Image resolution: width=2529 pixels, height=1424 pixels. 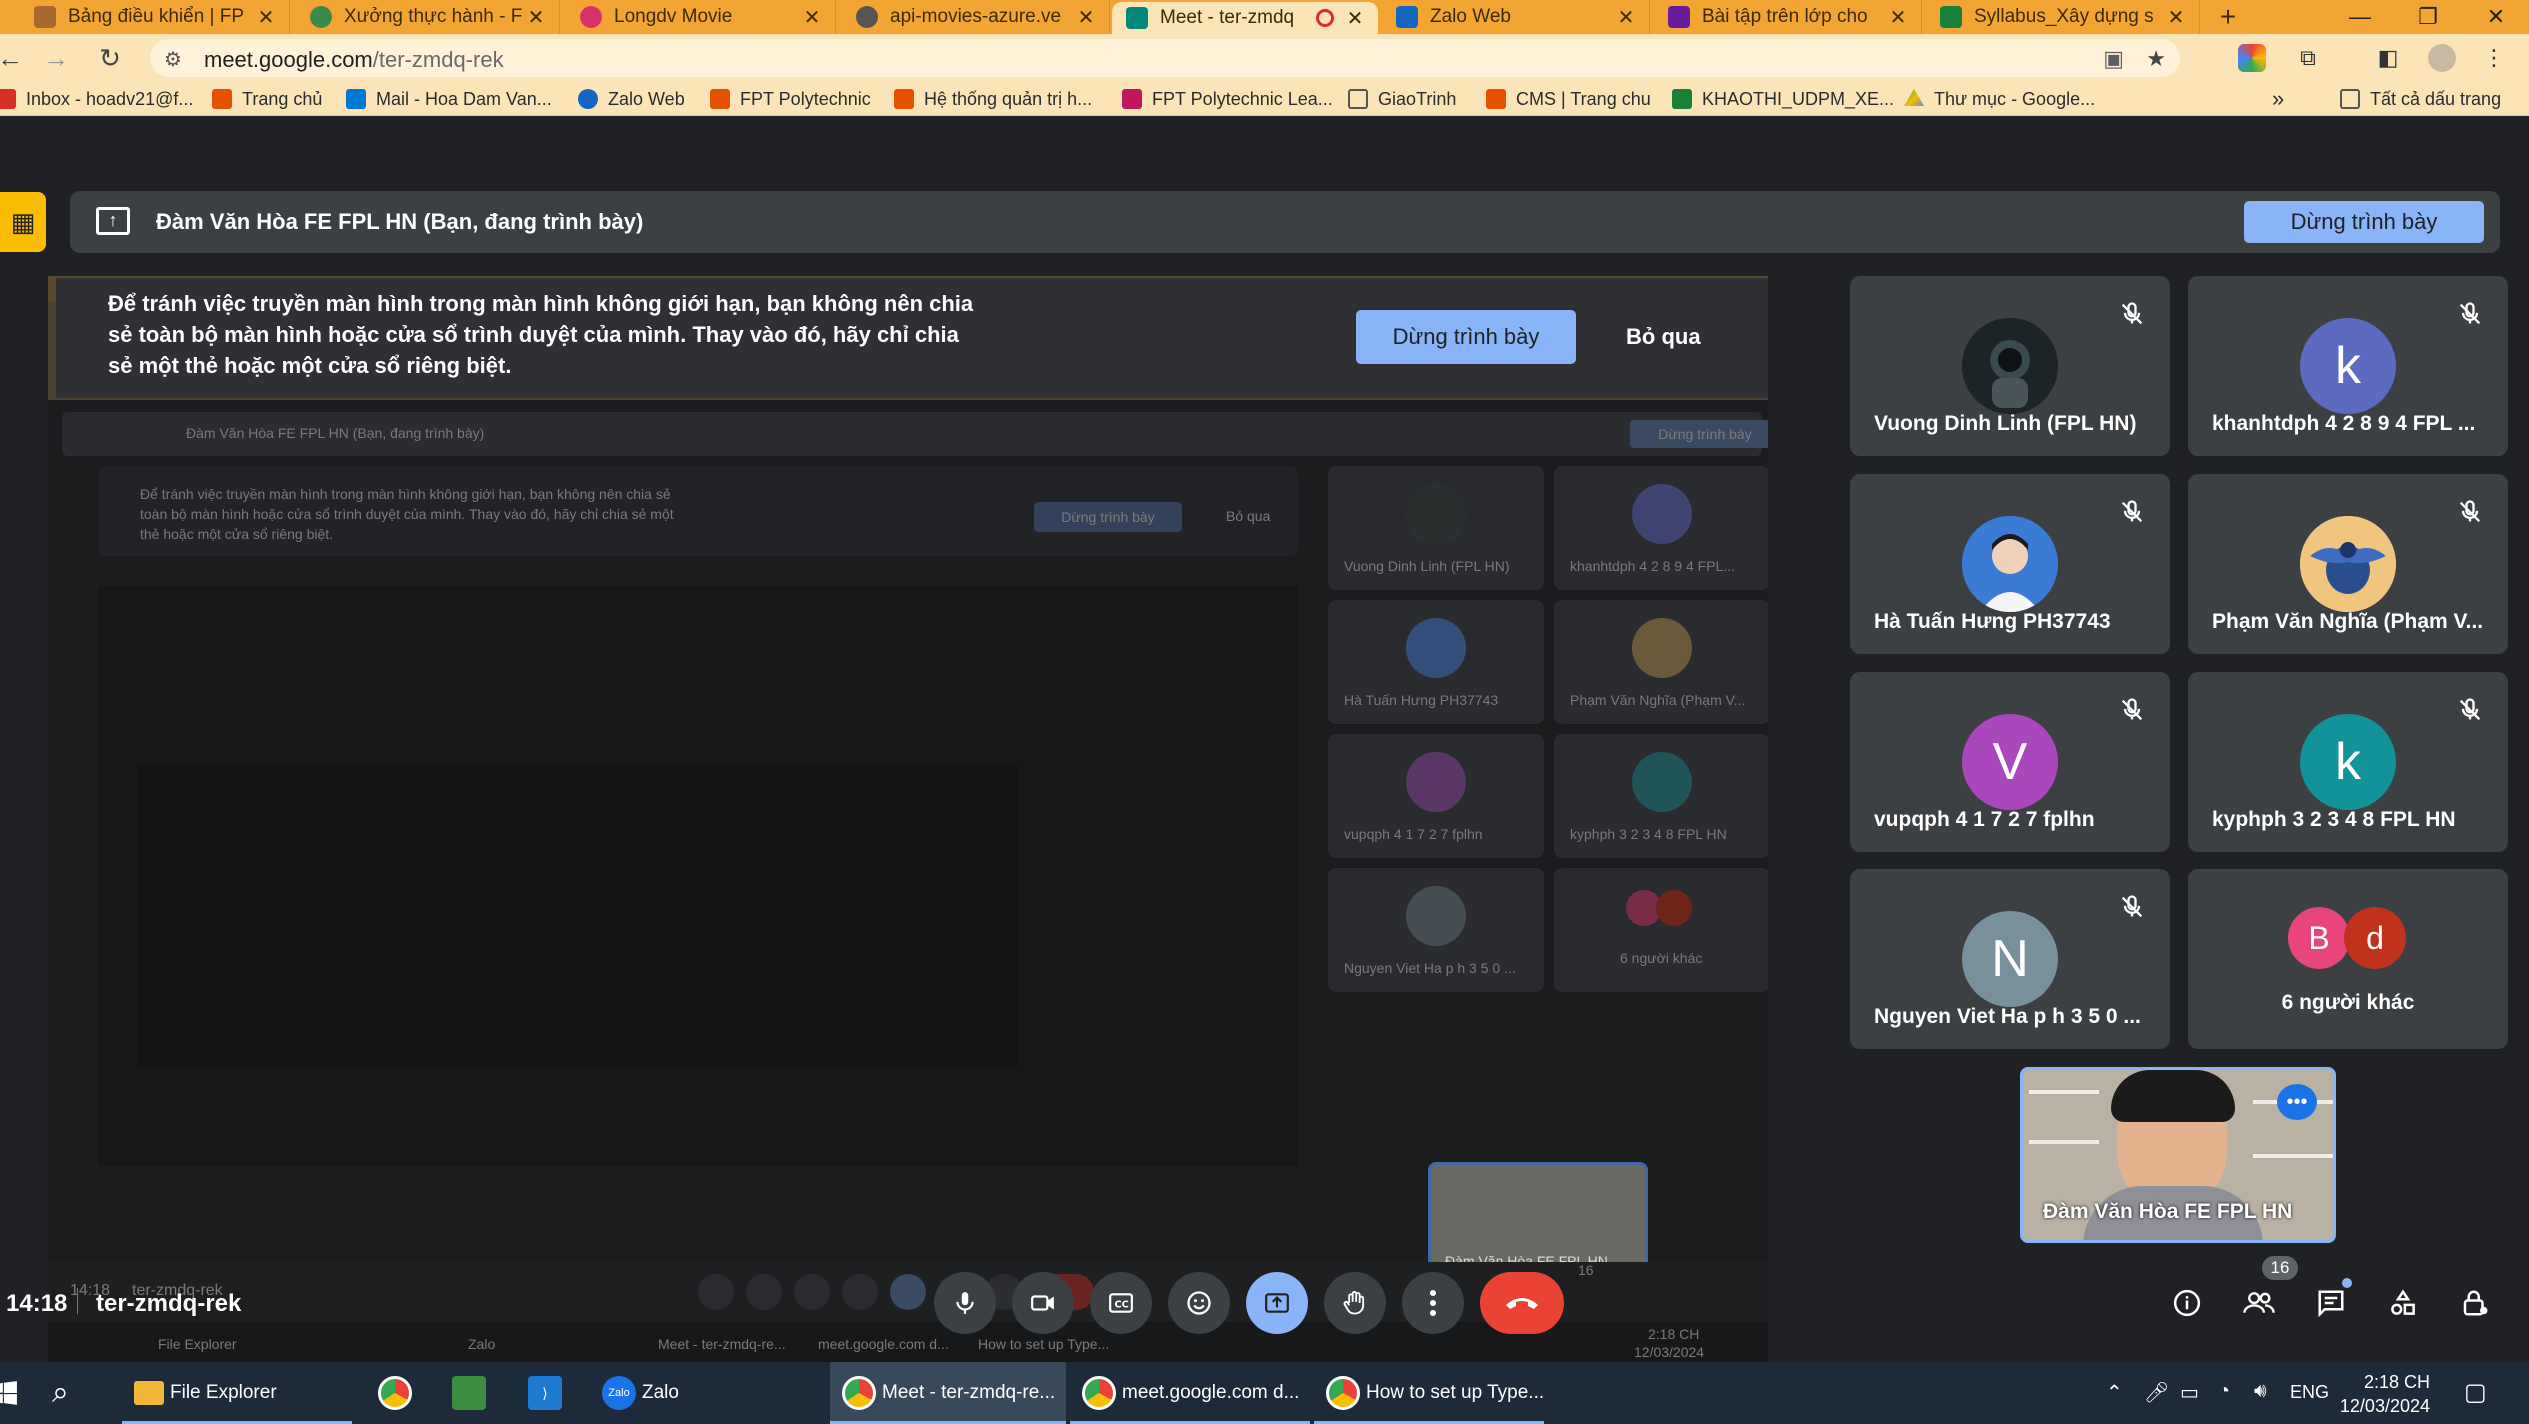 I want to click on taskbar-label: File Explorer, so click(x=223, y=1392).